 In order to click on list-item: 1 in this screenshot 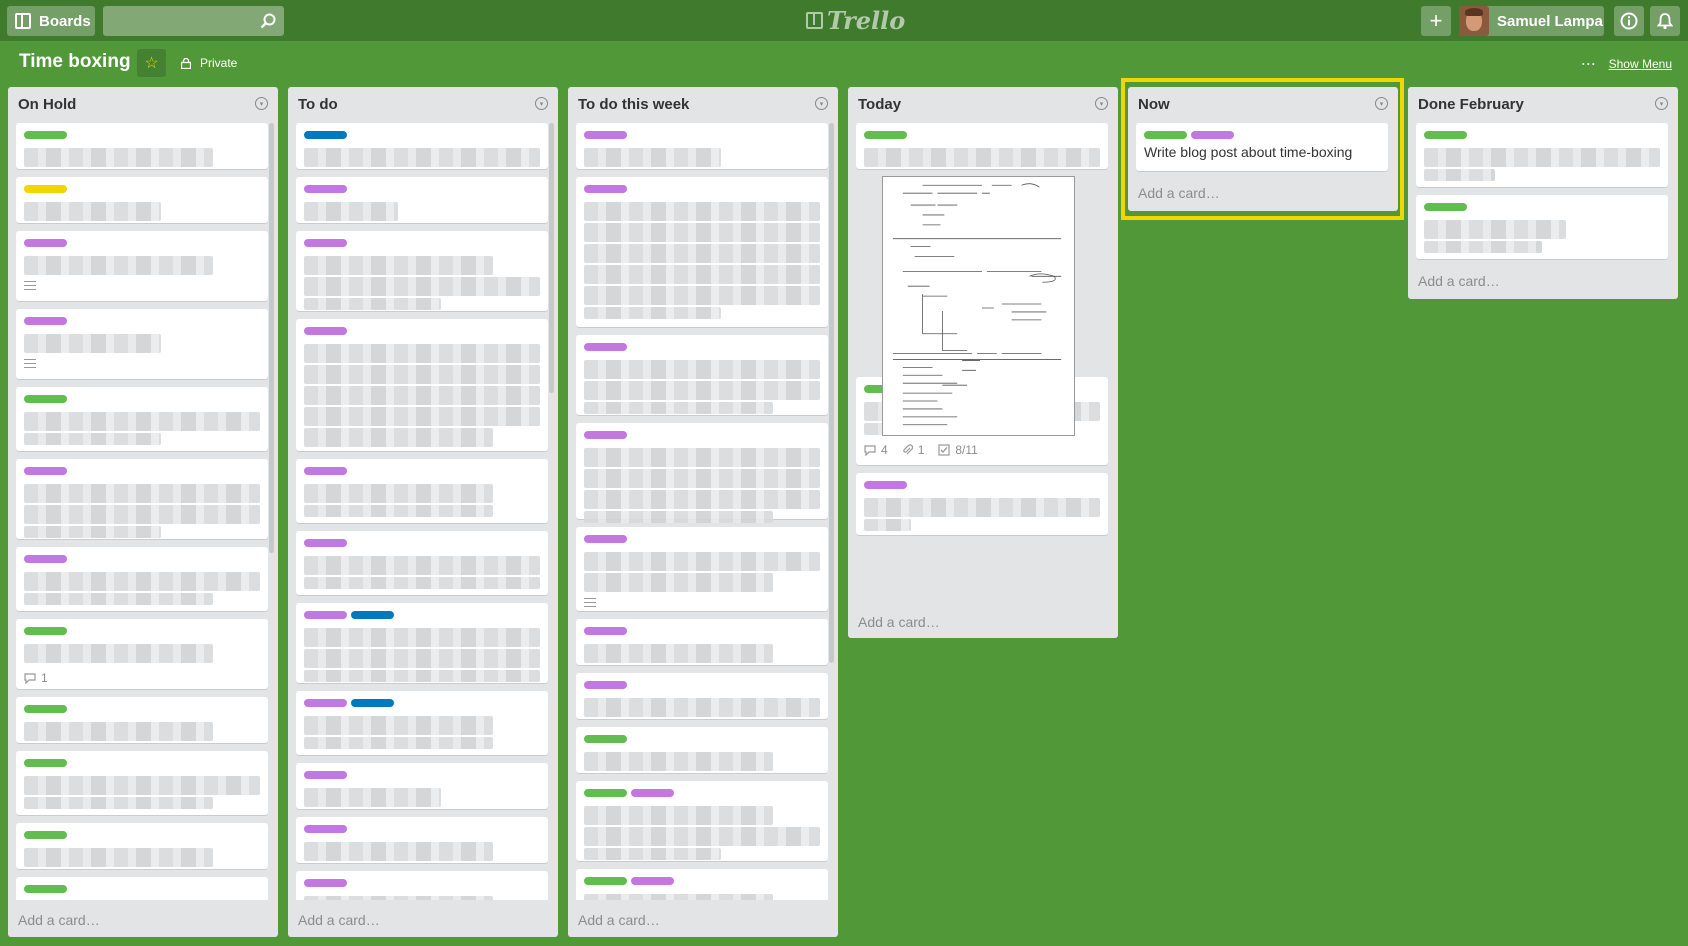, I will do `click(142, 654)`.